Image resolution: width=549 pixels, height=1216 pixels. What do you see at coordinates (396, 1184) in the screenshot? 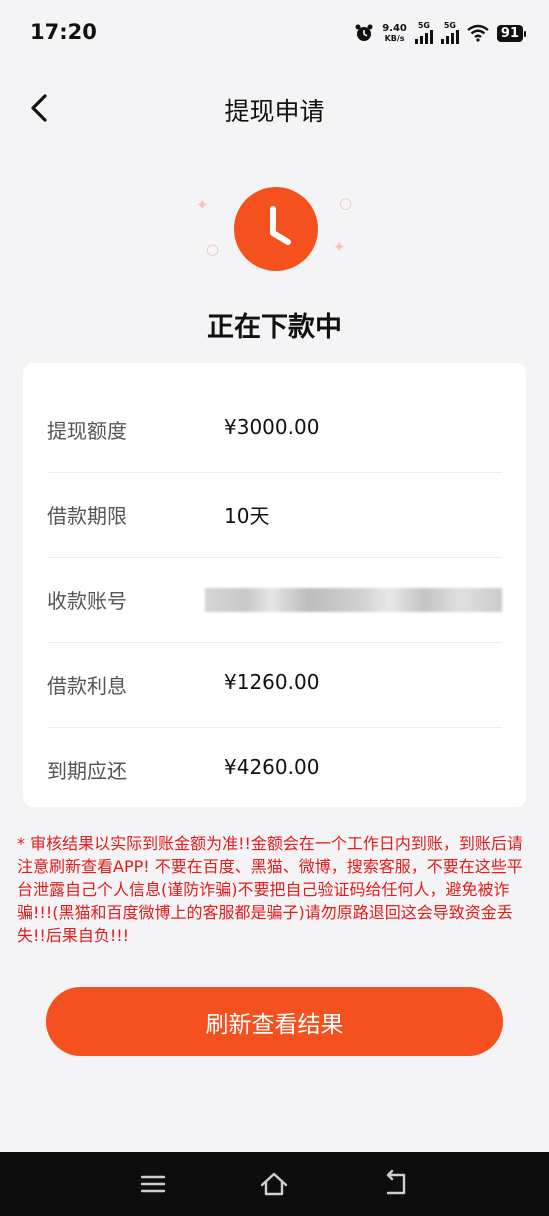
I see `back-icon` at bounding box center [396, 1184].